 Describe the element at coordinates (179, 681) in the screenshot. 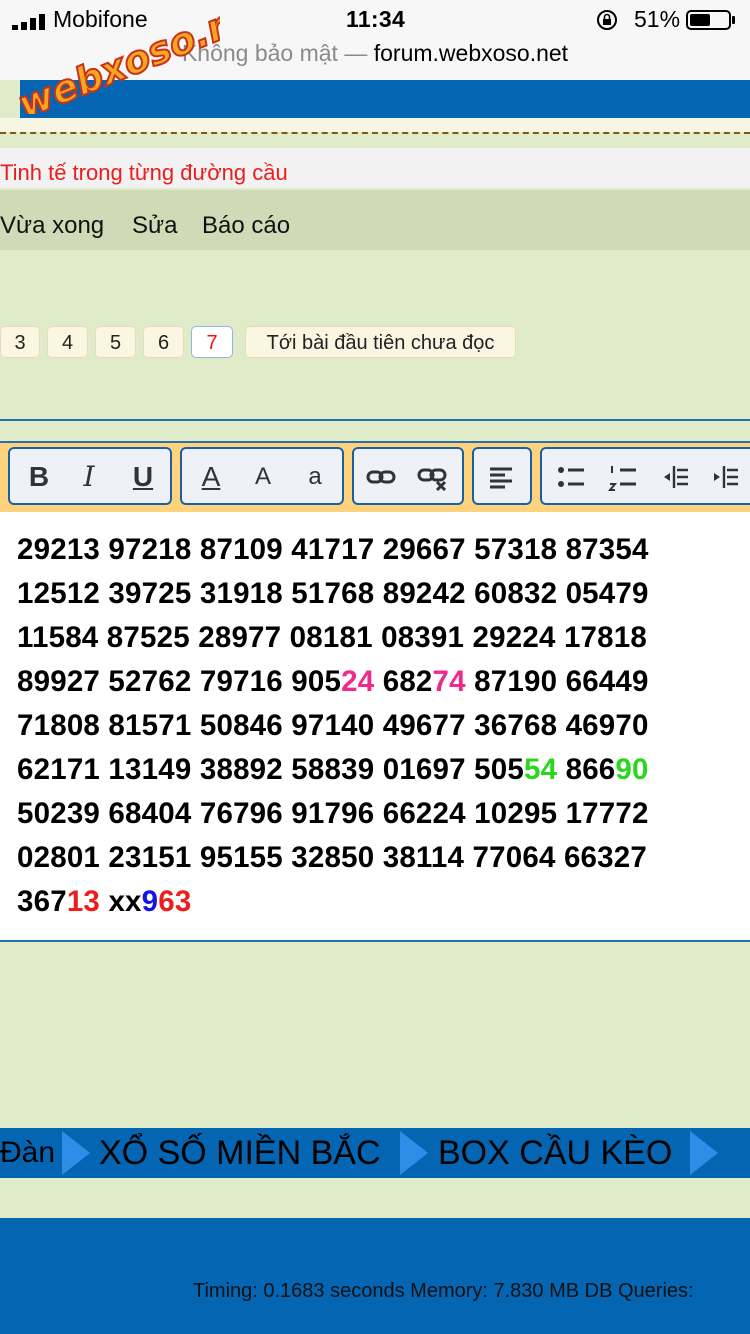

I see `number-text: 89927 52762 79716 905` at that location.